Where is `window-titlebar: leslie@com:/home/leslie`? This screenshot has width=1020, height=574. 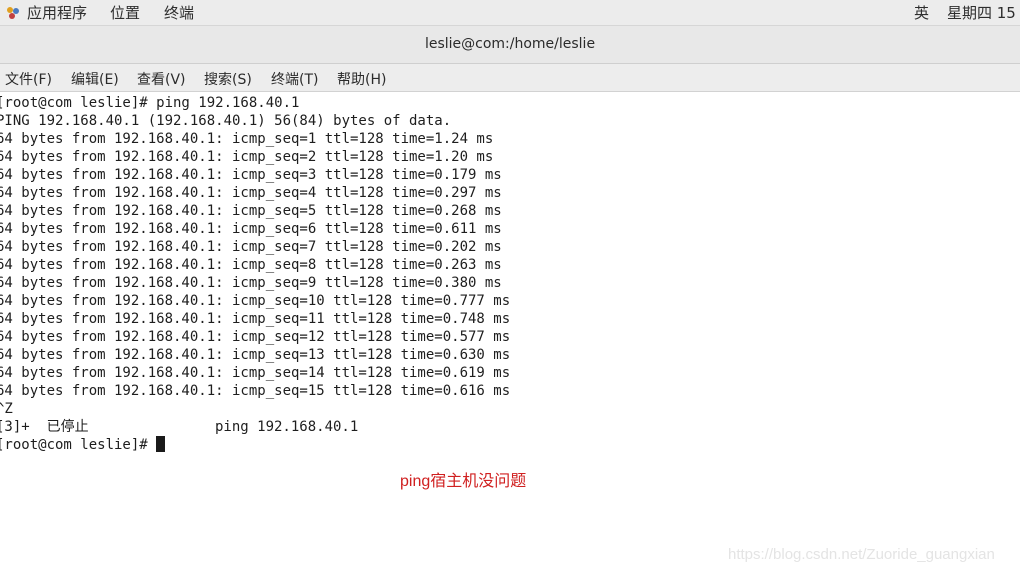 window-titlebar: leslie@com:/home/leslie is located at coordinates (510, 45).